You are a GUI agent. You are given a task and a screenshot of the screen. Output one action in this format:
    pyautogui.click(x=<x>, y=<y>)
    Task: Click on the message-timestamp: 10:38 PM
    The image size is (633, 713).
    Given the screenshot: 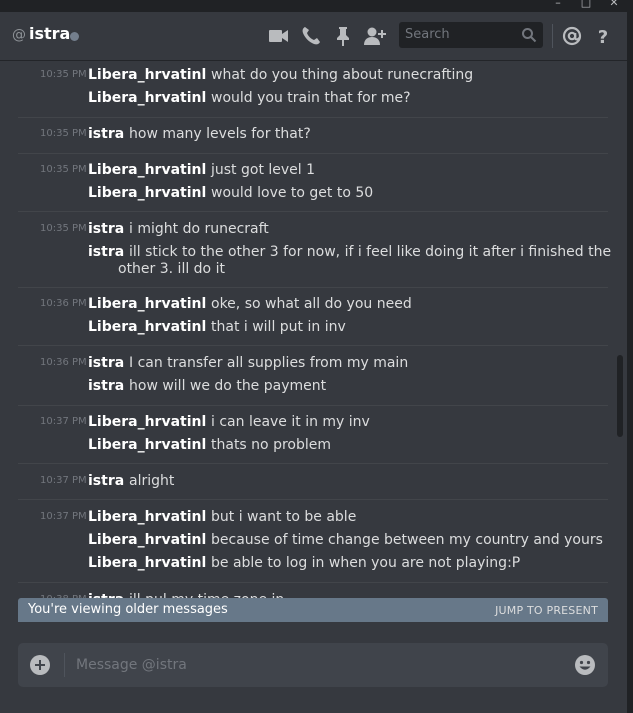 What is the action you would take?
    pyautogui.click(x=63, y=594)
    